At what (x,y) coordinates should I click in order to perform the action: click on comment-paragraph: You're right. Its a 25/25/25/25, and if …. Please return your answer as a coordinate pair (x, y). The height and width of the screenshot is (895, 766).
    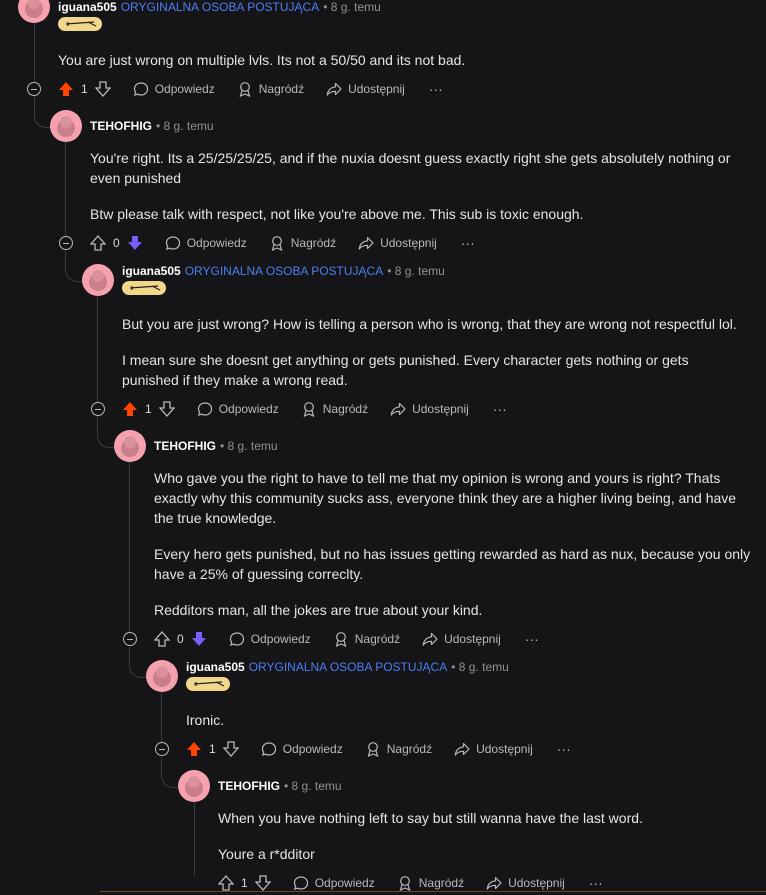
    Looking at the image, I should click on (410, 168).